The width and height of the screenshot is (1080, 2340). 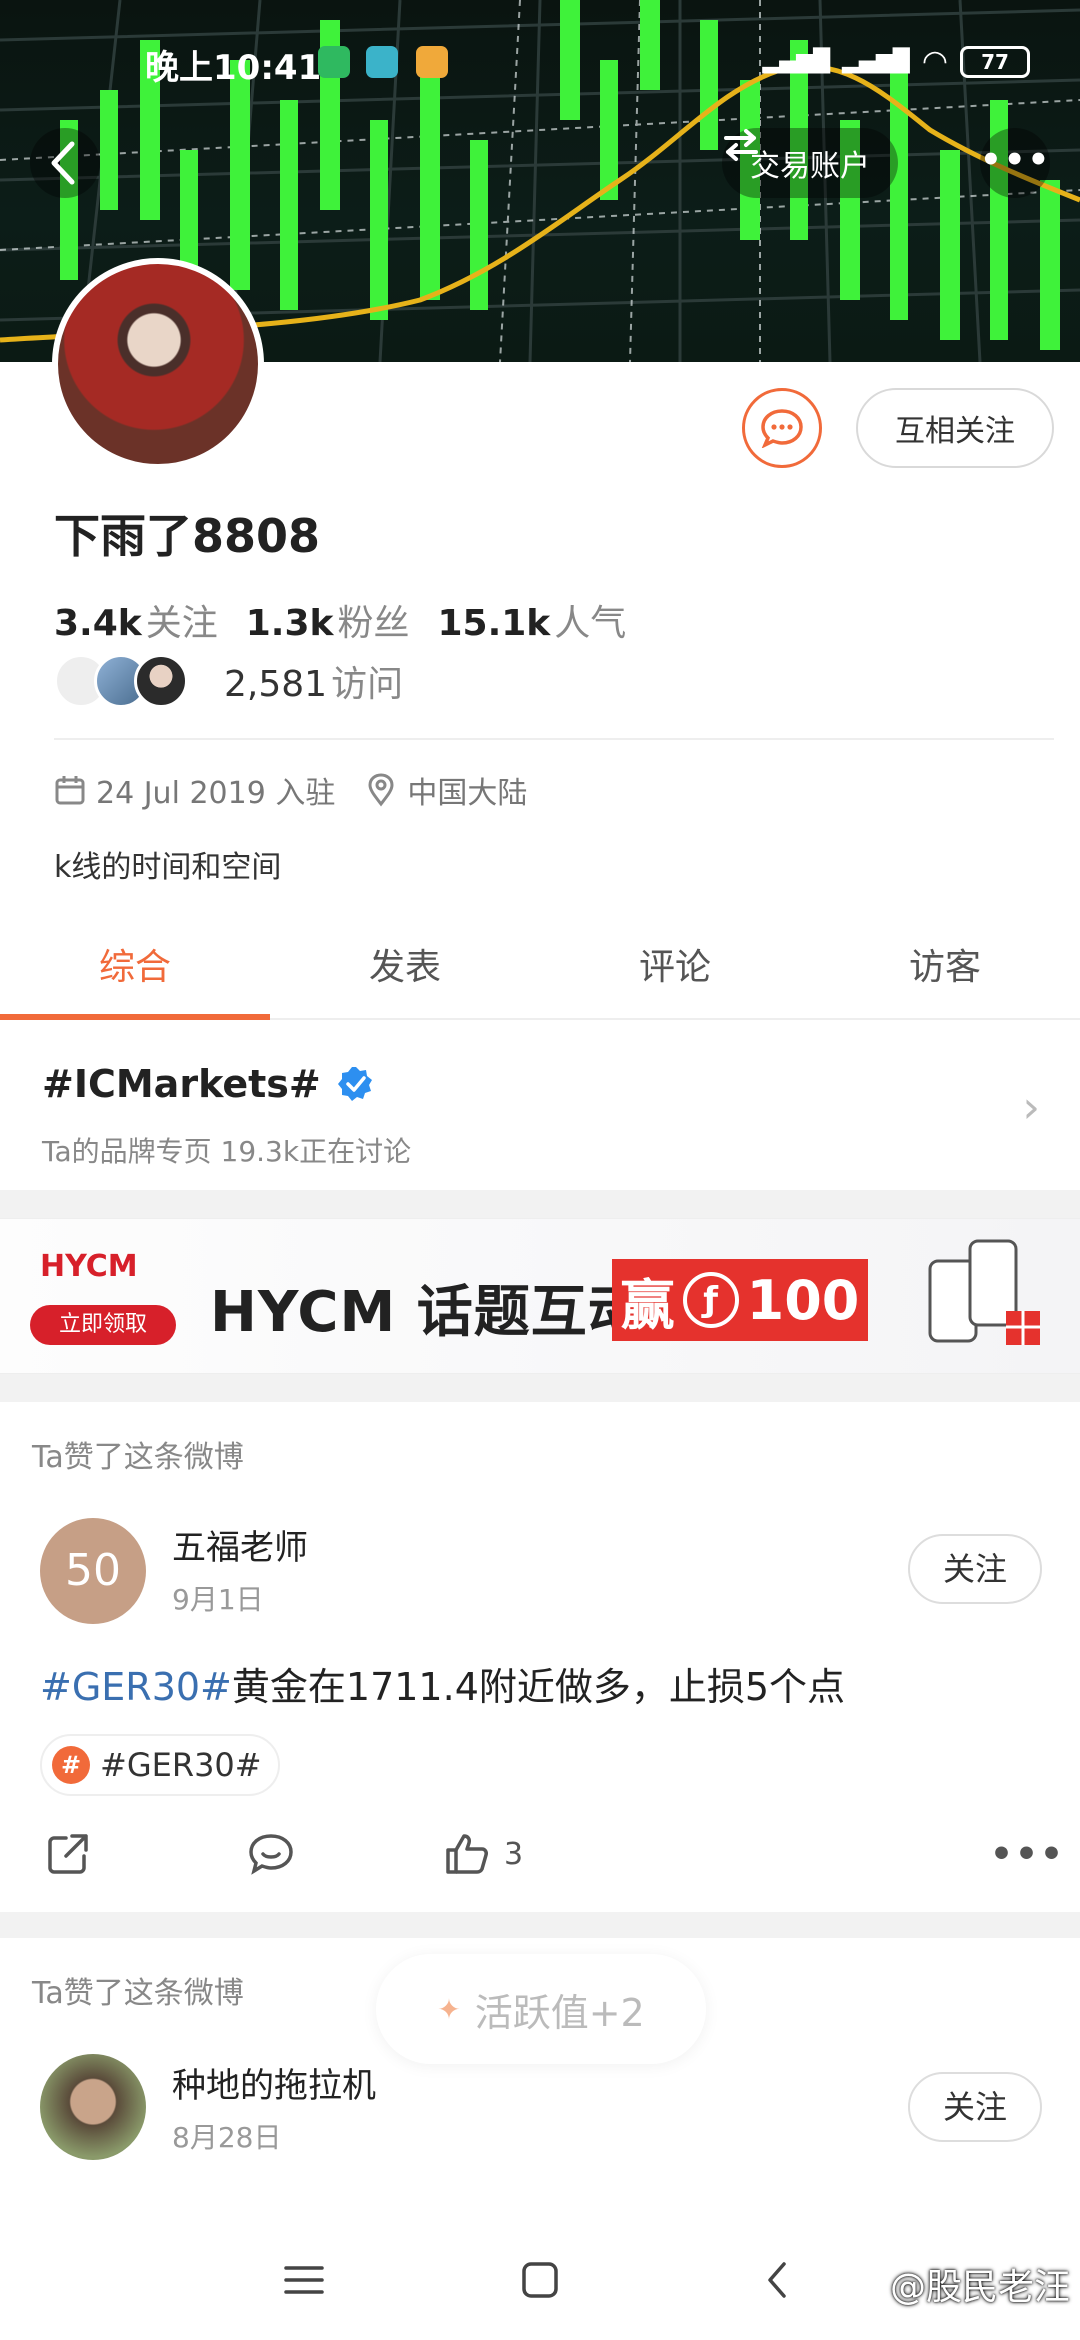 What do you see at coordinates (70, 790) in the screenshot?
I see `calendar-icon` at bounding box center [70, 790].